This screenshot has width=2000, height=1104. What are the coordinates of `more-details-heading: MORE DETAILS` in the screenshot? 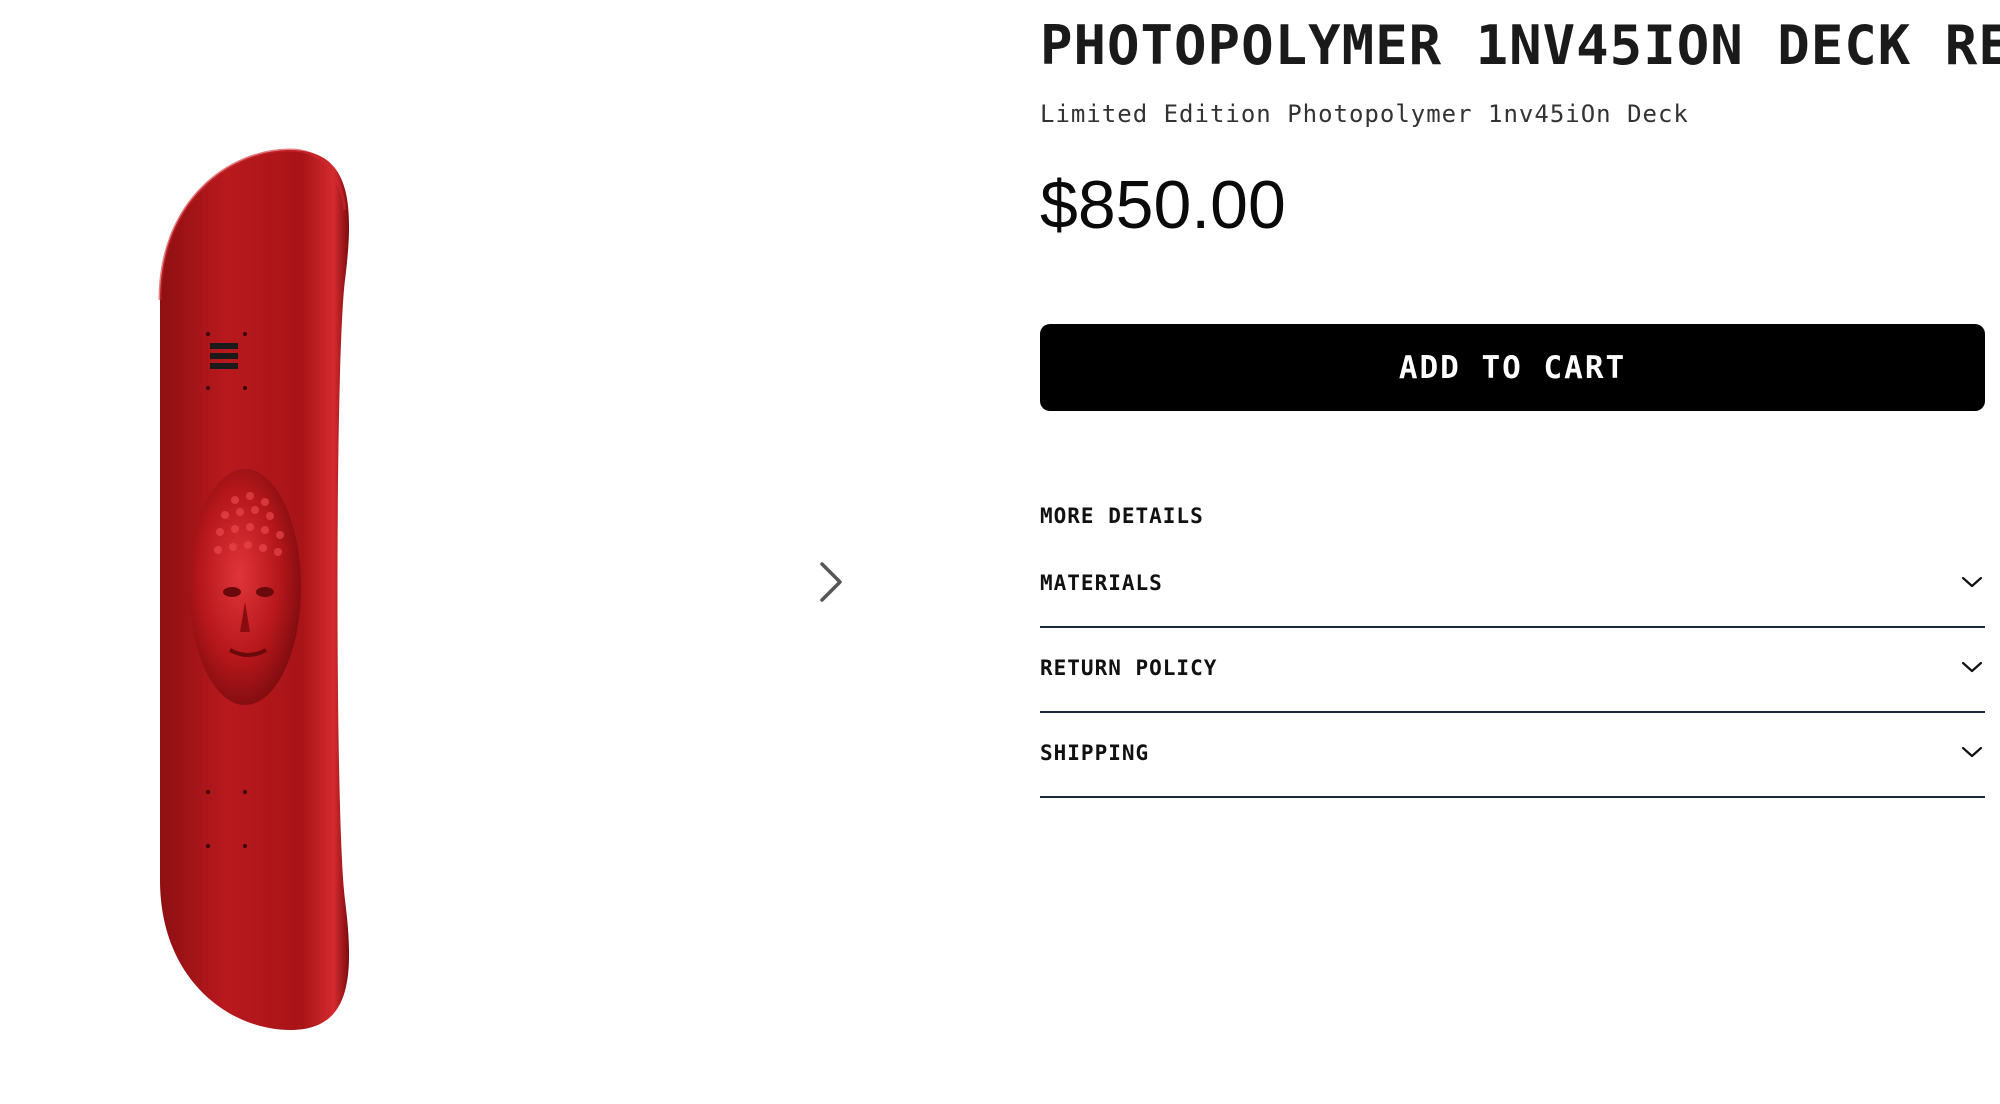 It's located at (1122, 516).